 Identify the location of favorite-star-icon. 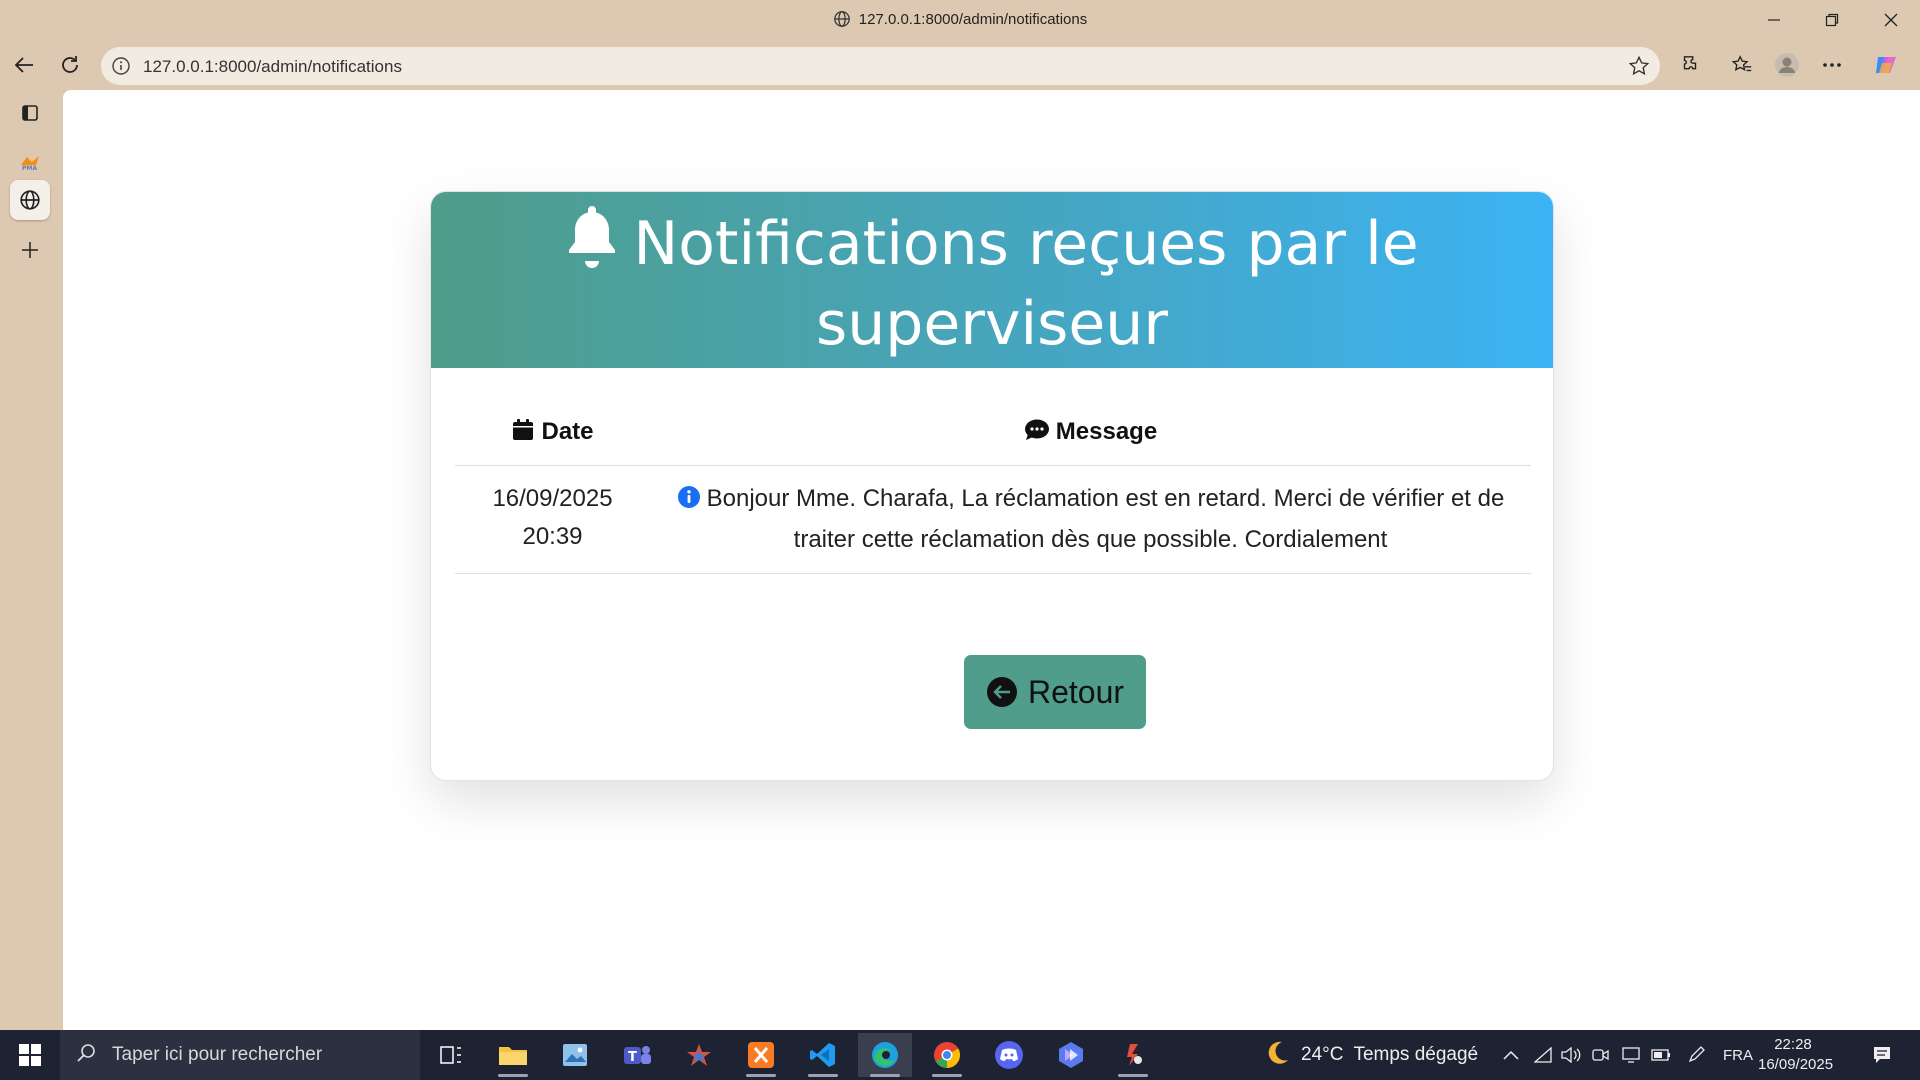
(1639, 68).